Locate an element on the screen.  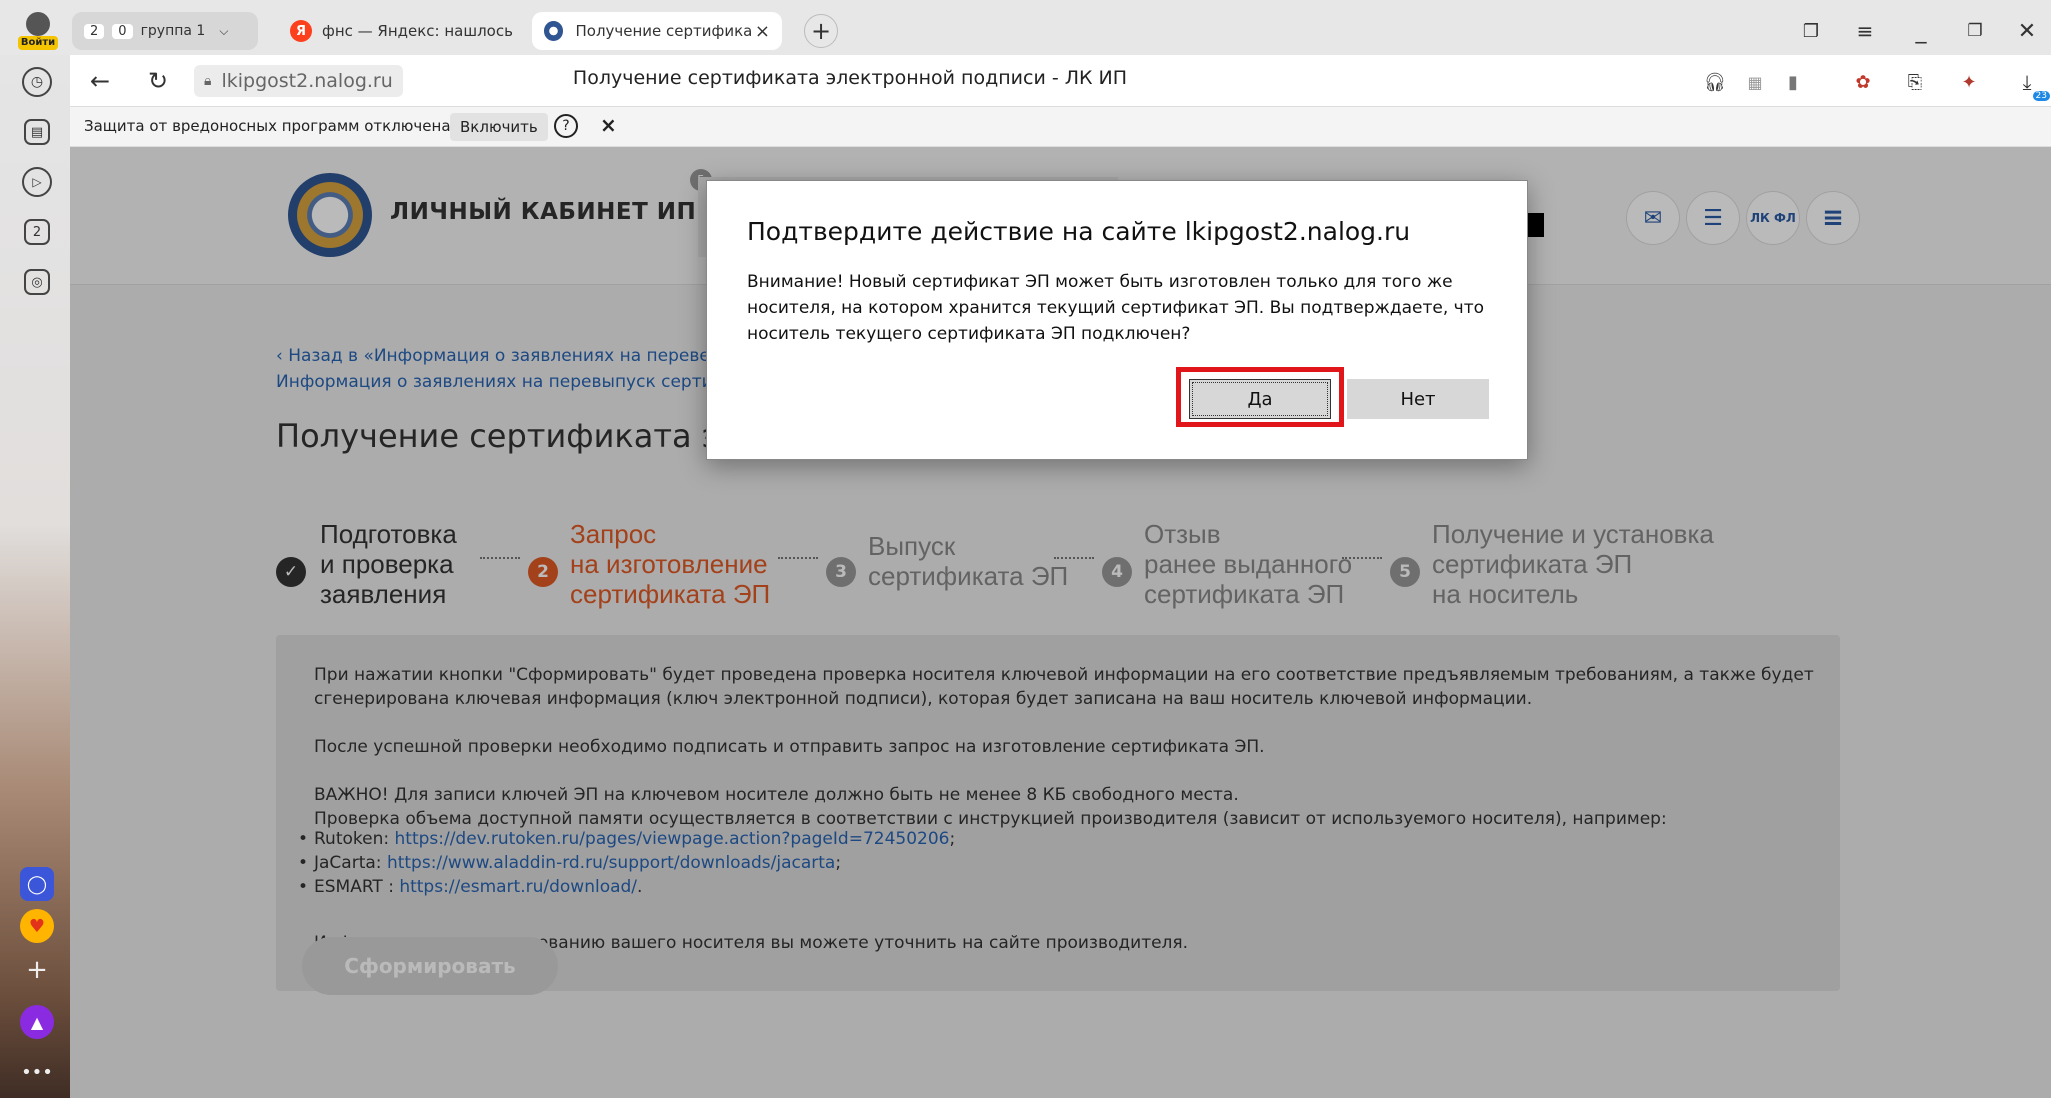
chevron-down-icon: ⌵ is located at coordinates (223, 31).